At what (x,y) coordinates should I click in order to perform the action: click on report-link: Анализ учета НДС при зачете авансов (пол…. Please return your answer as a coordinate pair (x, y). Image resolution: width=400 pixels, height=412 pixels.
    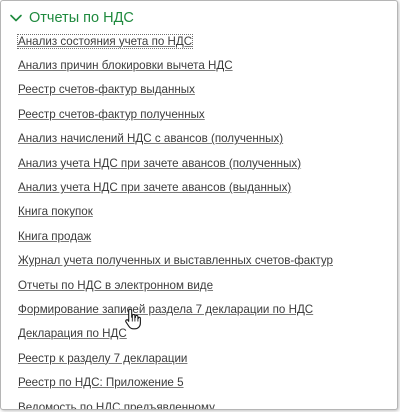
    Looking at the image, I should click on (159, 163).